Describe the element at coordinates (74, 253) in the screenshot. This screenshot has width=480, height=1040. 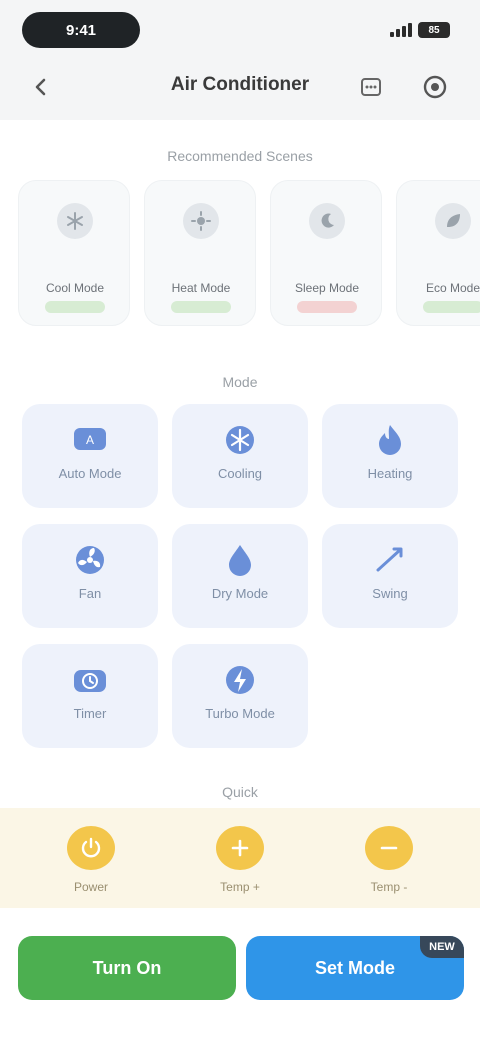
I see `scene-card: Cool Mode` at that location.